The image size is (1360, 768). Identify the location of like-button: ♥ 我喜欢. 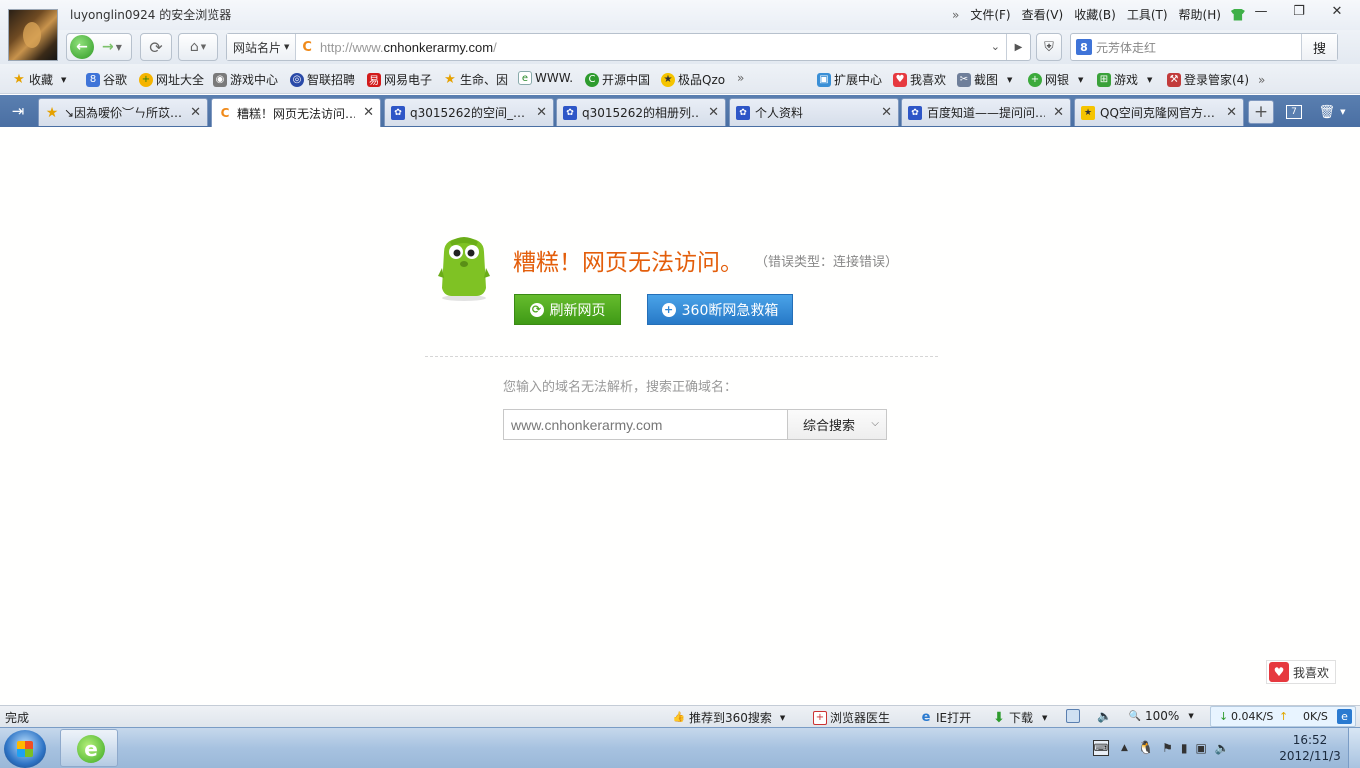
(1301, 672).